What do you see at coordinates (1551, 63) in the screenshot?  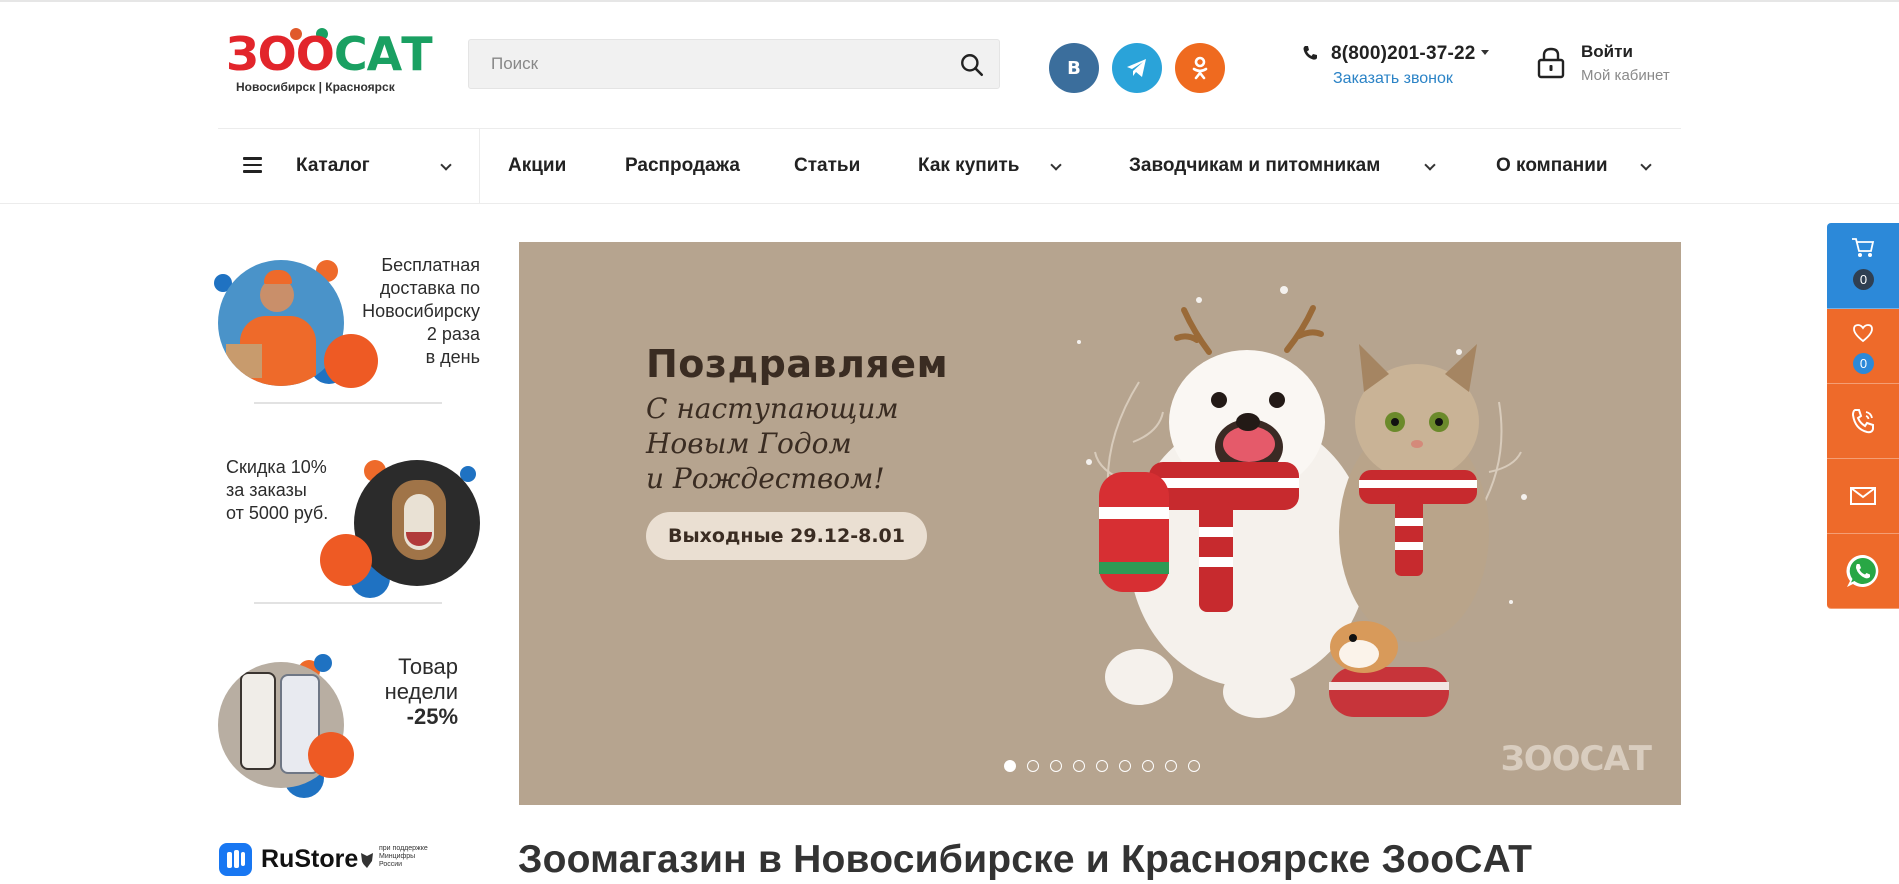 I see `lock-icon` at bounding box center [1551, 63].